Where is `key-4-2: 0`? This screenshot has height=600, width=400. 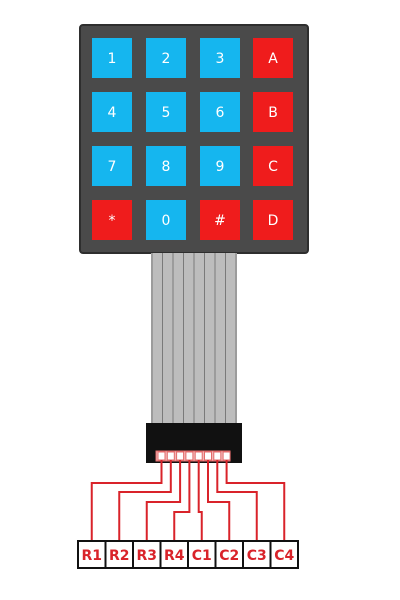 key-4-2: 0 is located at coordinates (166, 220).